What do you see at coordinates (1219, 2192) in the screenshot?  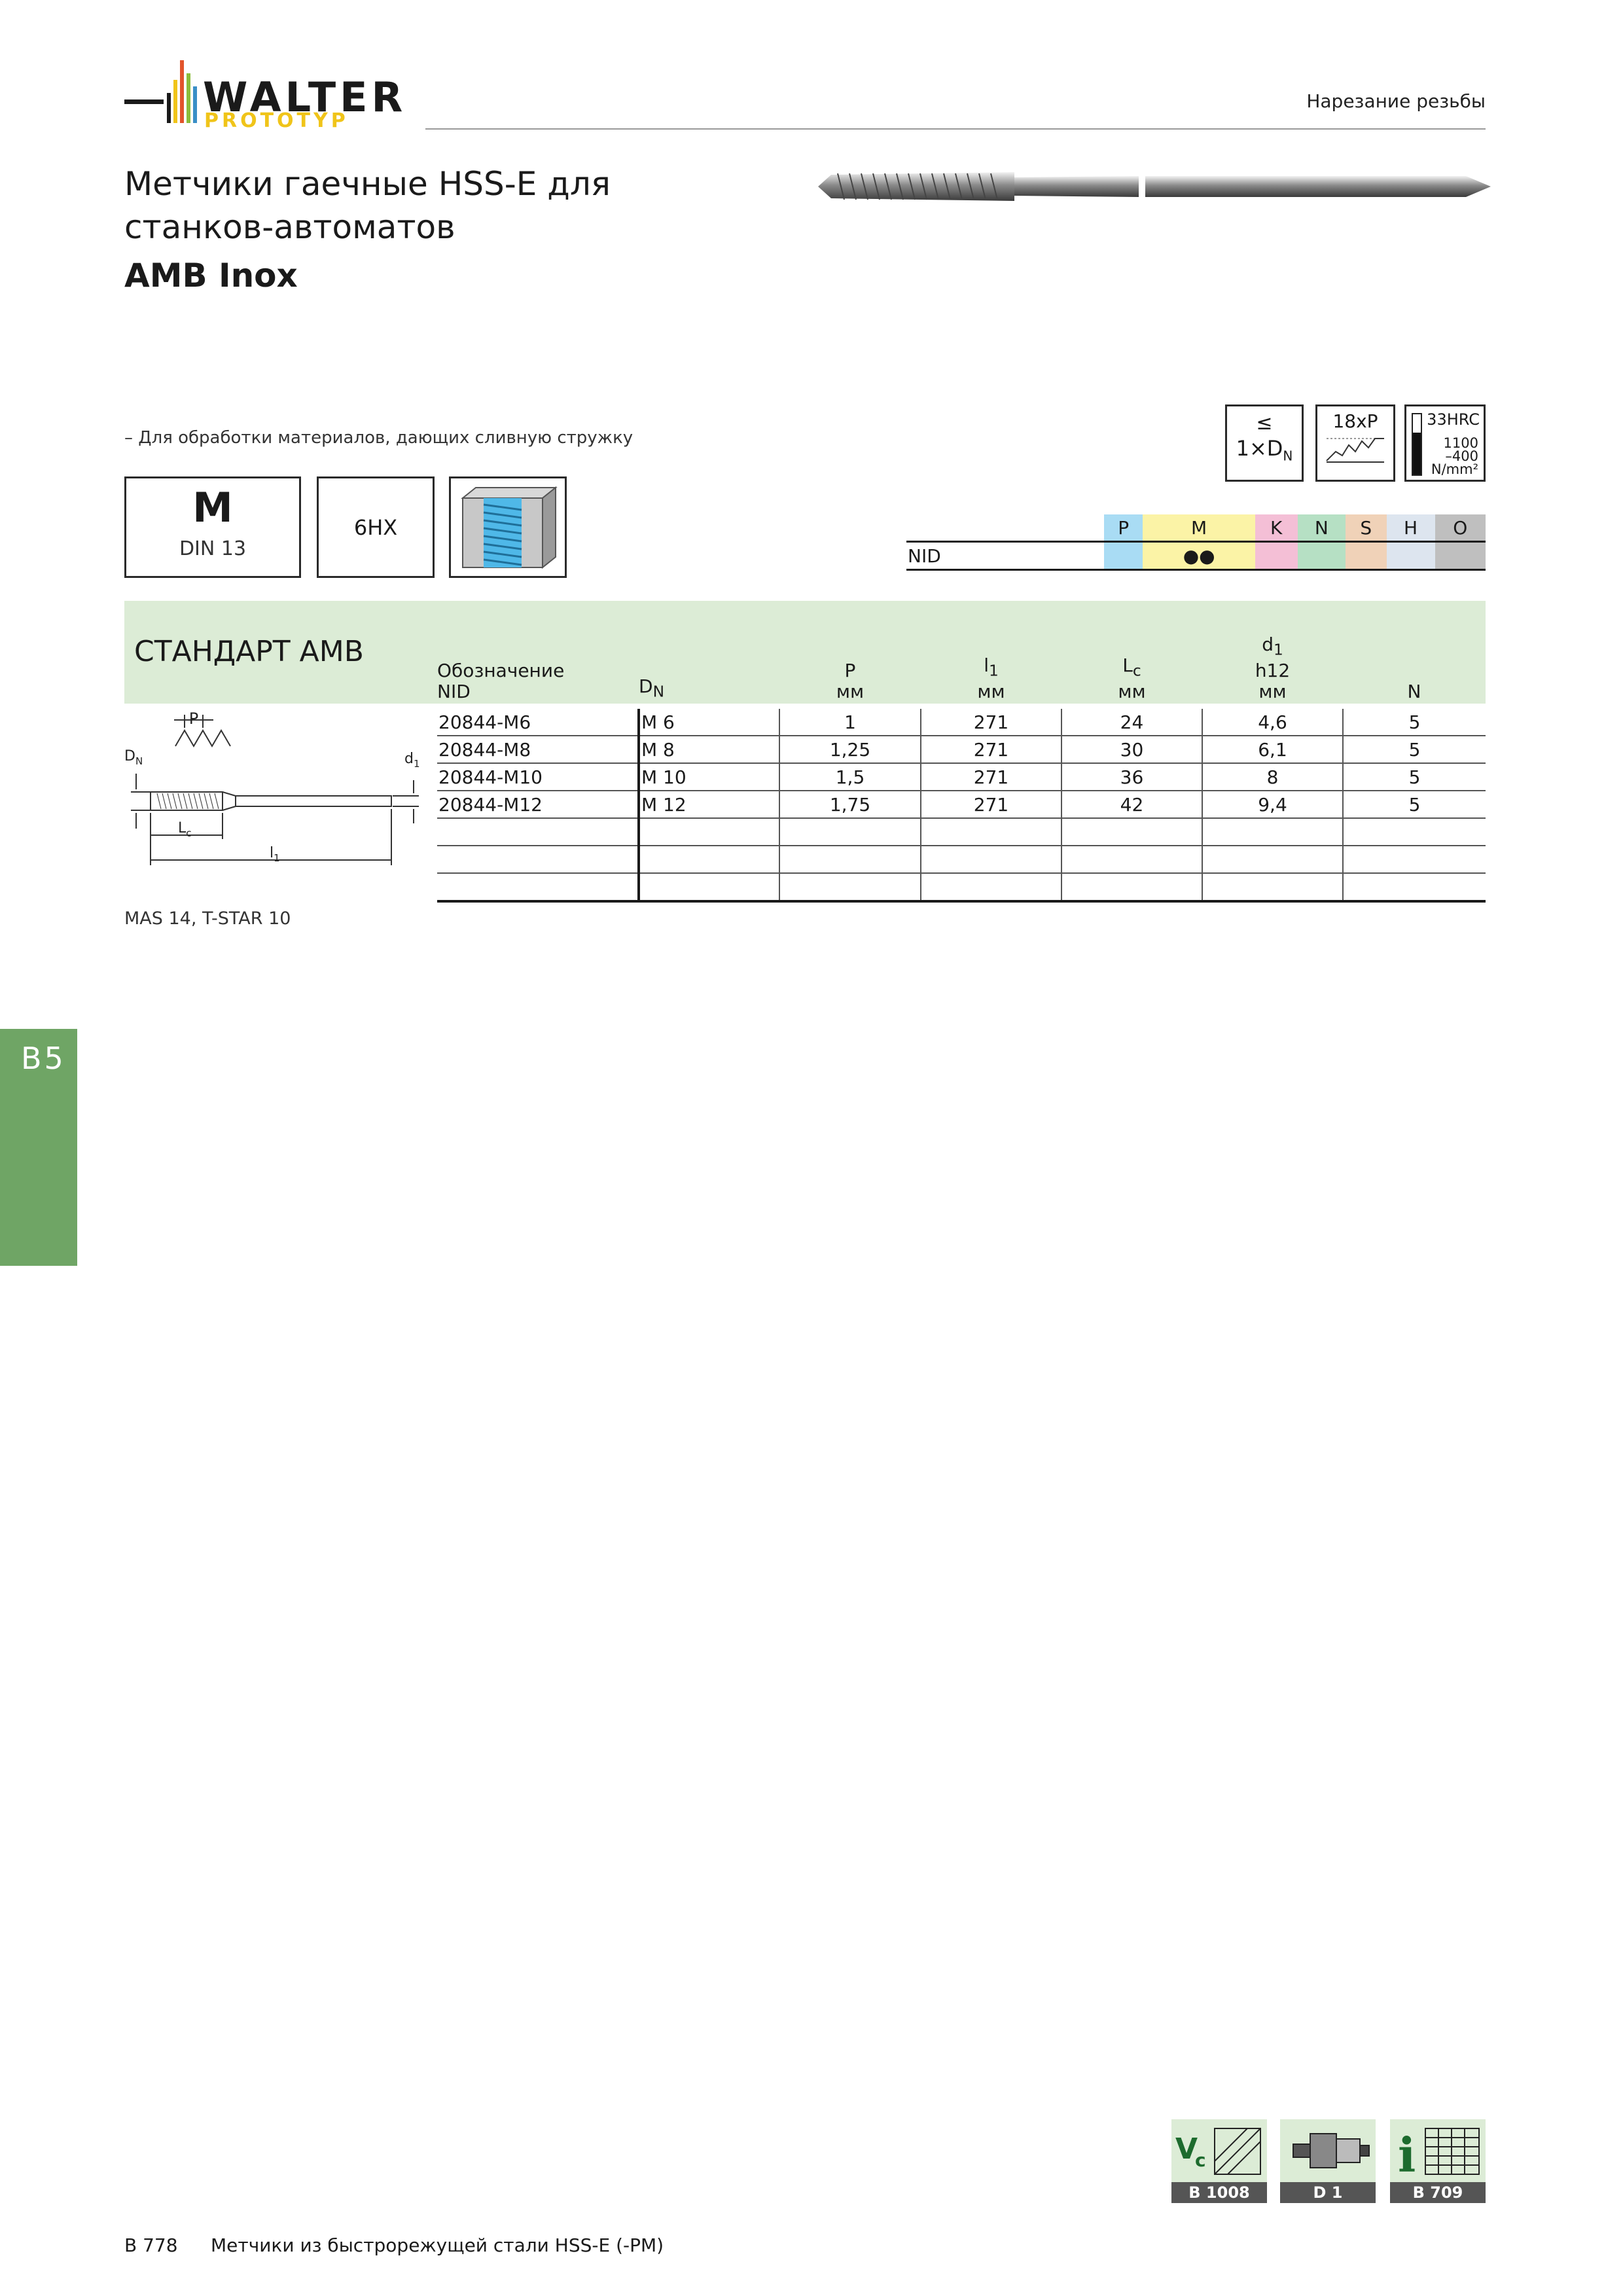 I see `ref-label-speed: B 1008` at bounding box center [1219, 2192].